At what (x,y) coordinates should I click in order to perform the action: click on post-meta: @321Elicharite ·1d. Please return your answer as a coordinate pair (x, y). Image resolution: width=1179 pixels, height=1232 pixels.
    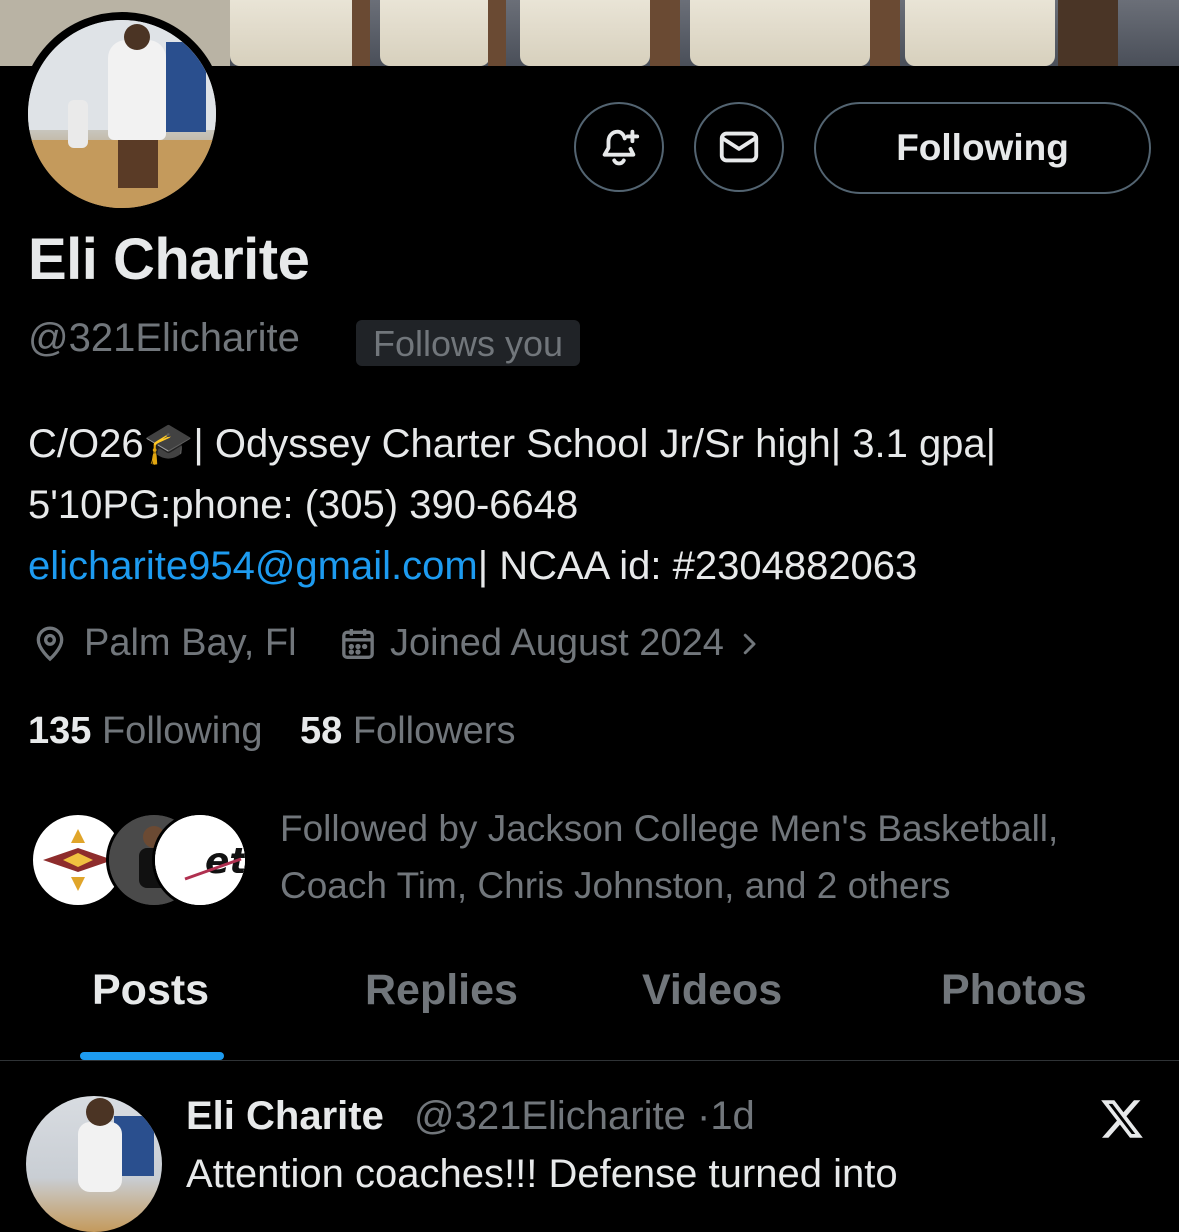
    Looking at the image, I should click on (584, 1116).